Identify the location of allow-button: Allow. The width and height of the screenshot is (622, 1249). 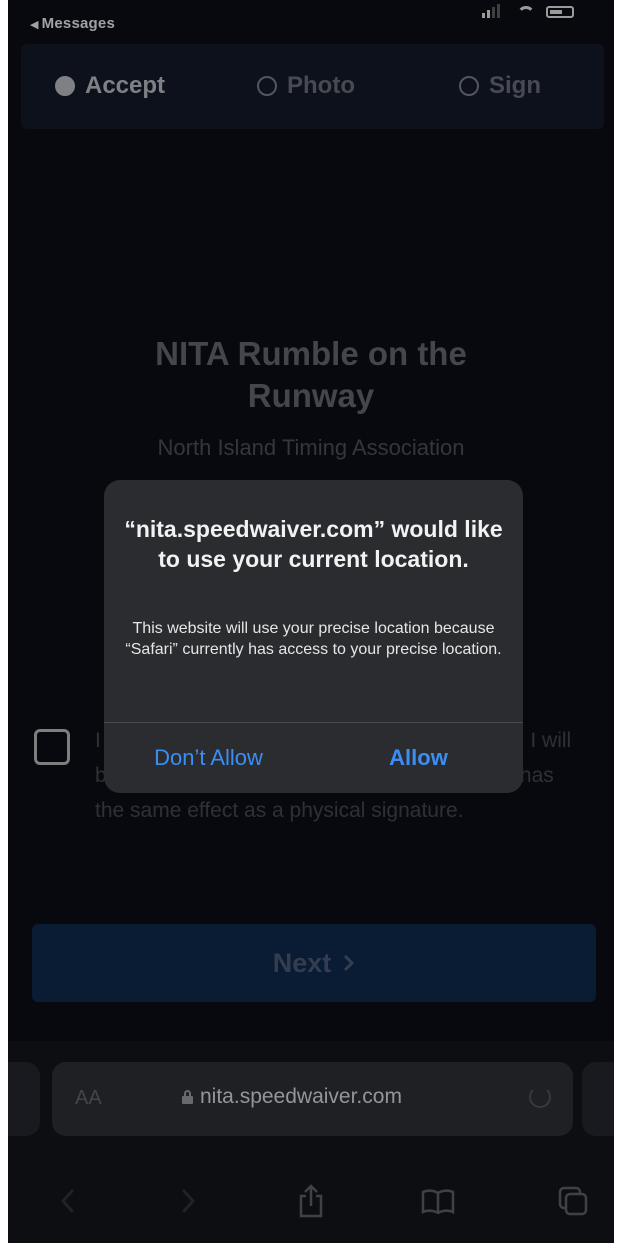
(418, 758).